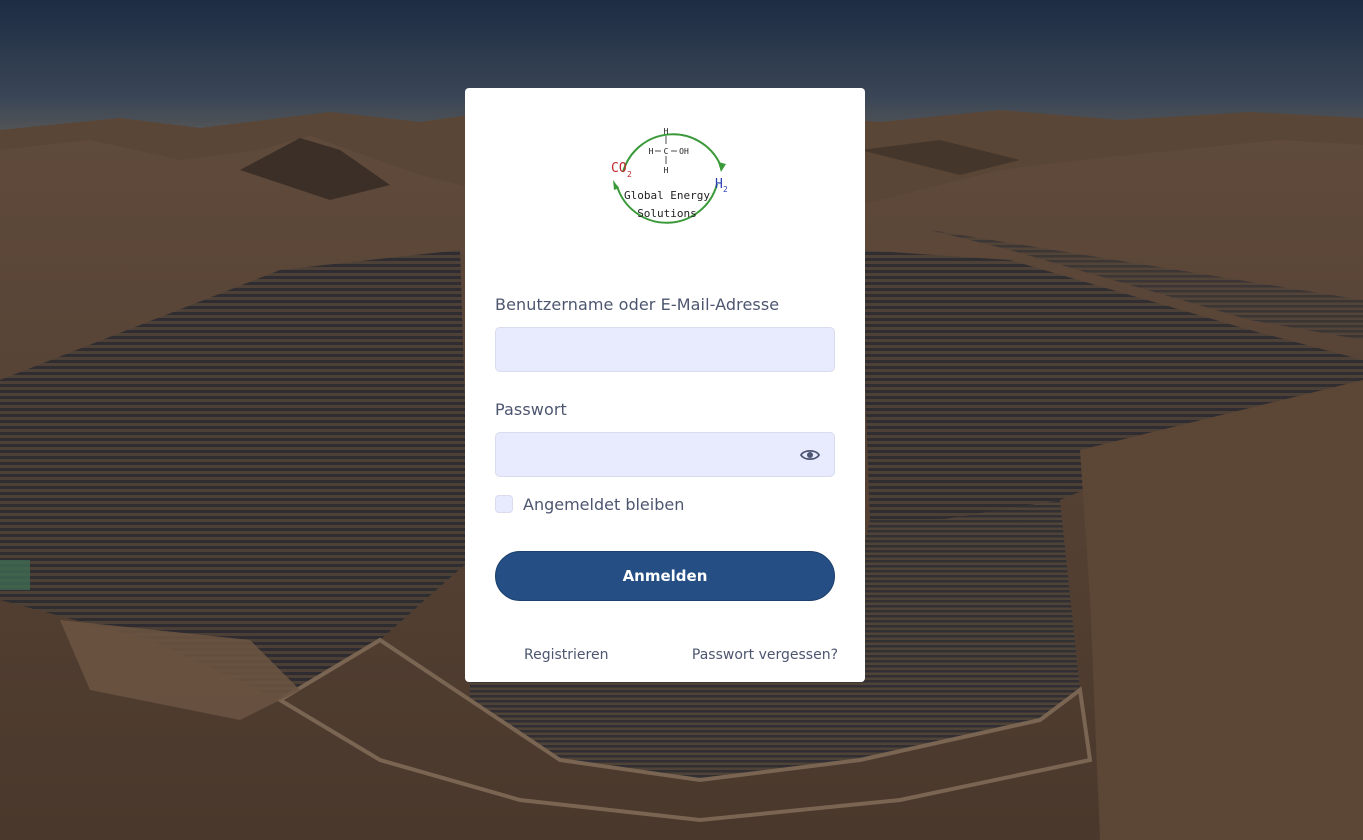 Image resolution: width=1363 pixels, height=840 pixels. I want to click on forgot-password-link: Passwort vergessen?, so click(765, 655).